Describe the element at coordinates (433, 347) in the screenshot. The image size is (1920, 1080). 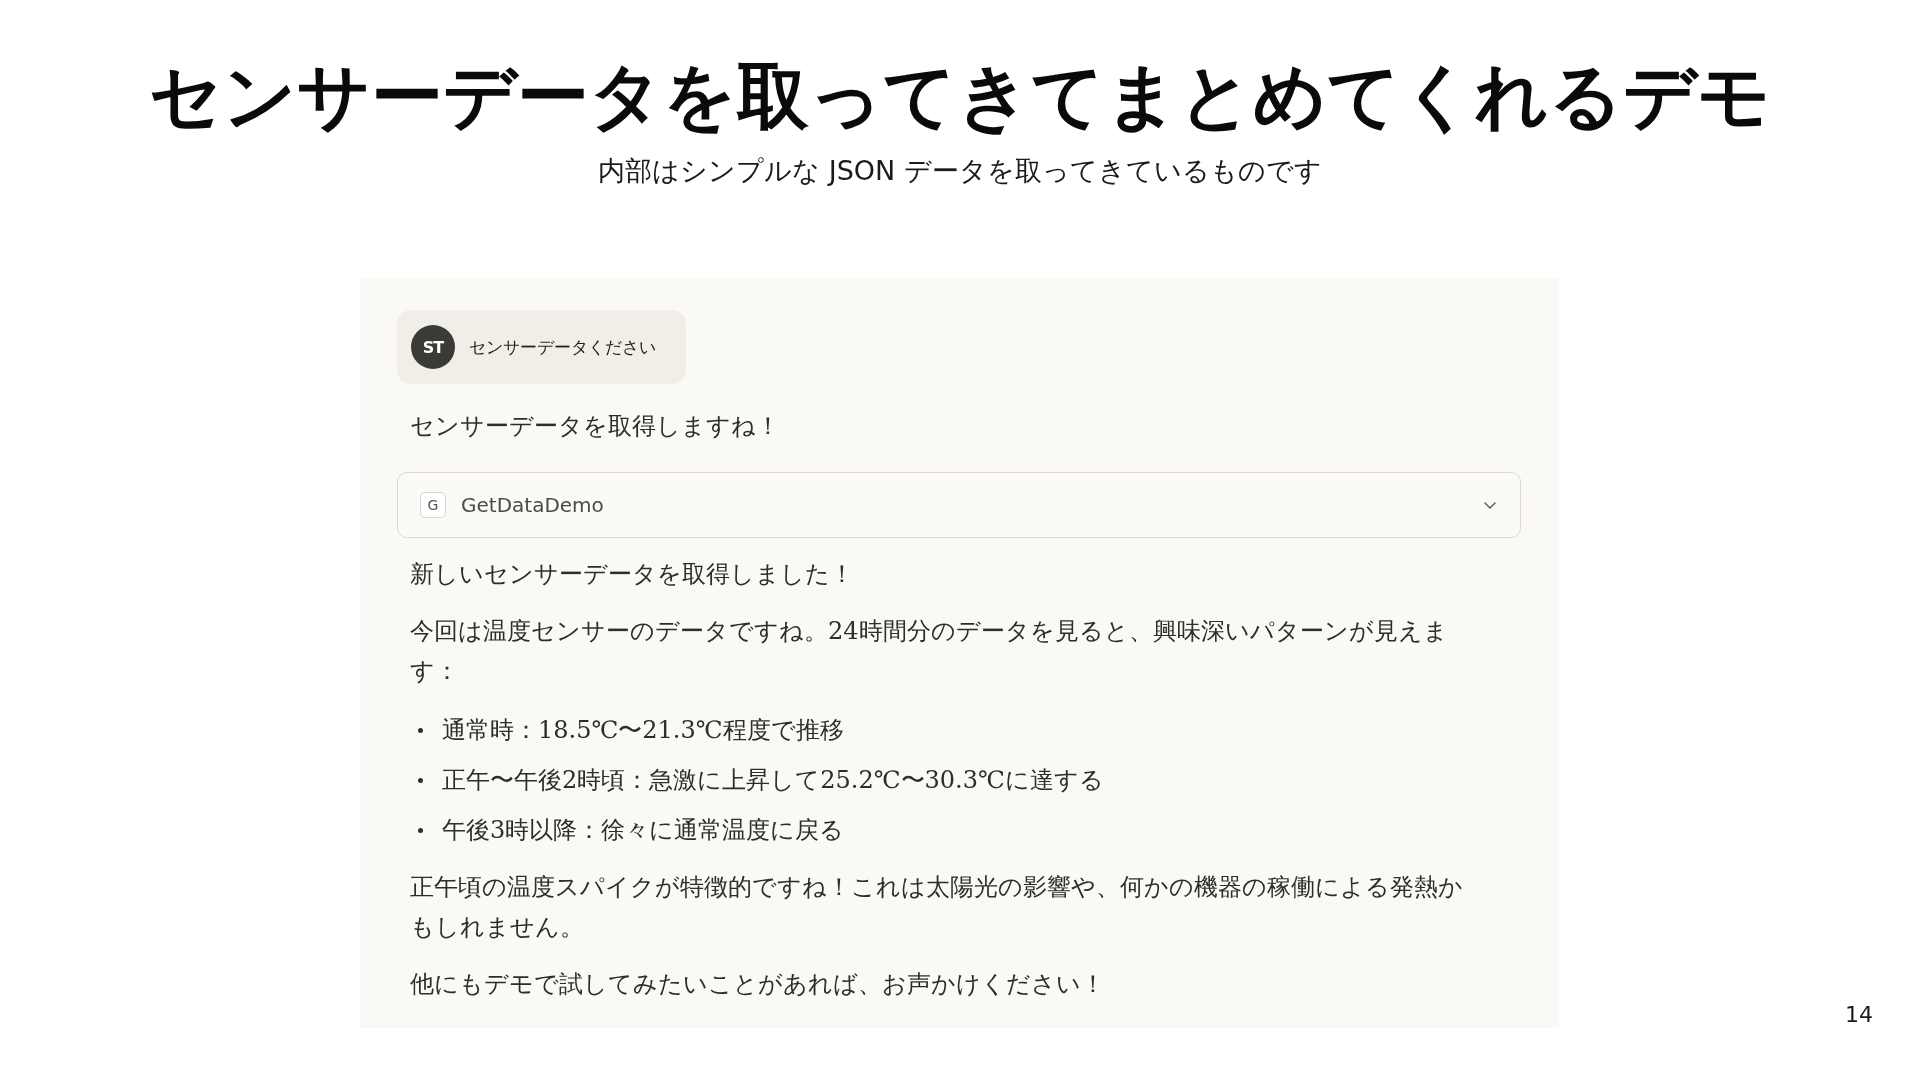
I see `user-avatar: ST` at that location.